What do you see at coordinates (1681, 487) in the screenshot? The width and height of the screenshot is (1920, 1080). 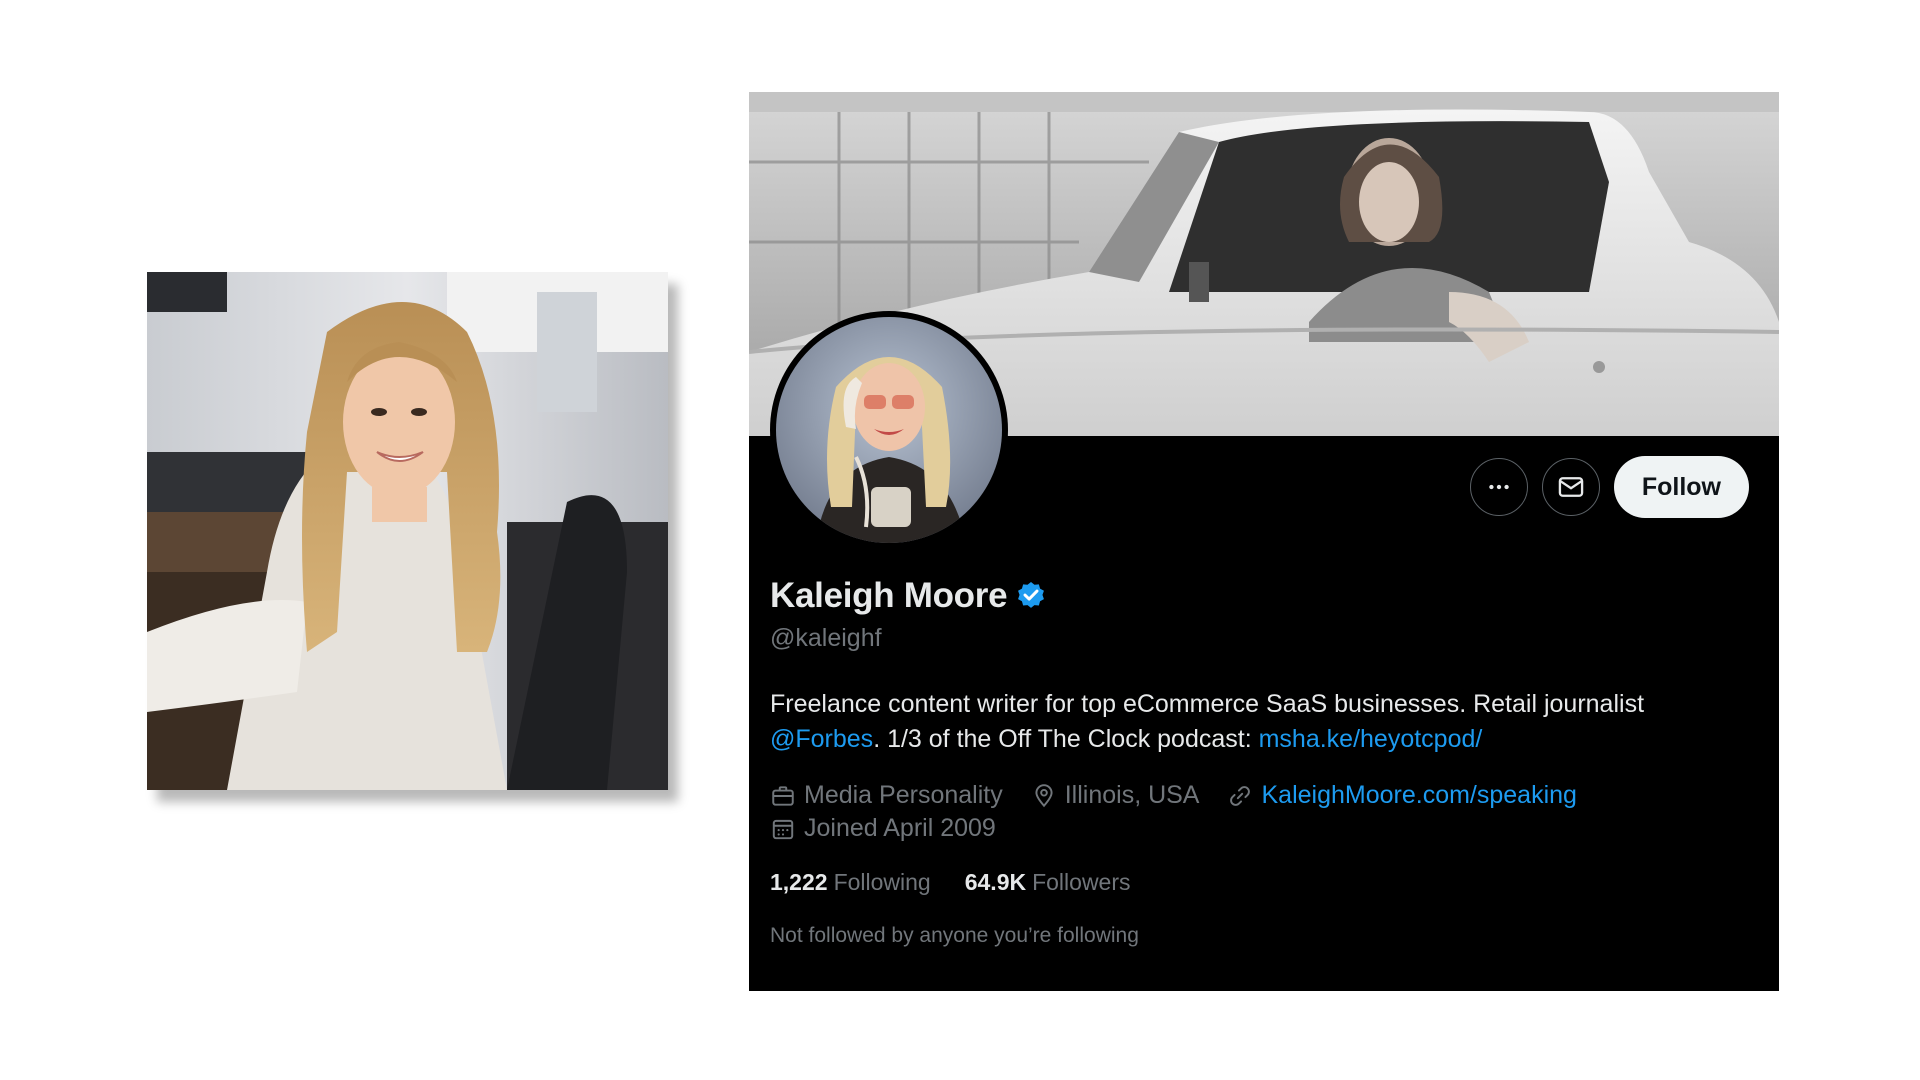 I see `follow-button: Follow` at bounding box center [1681, 487].